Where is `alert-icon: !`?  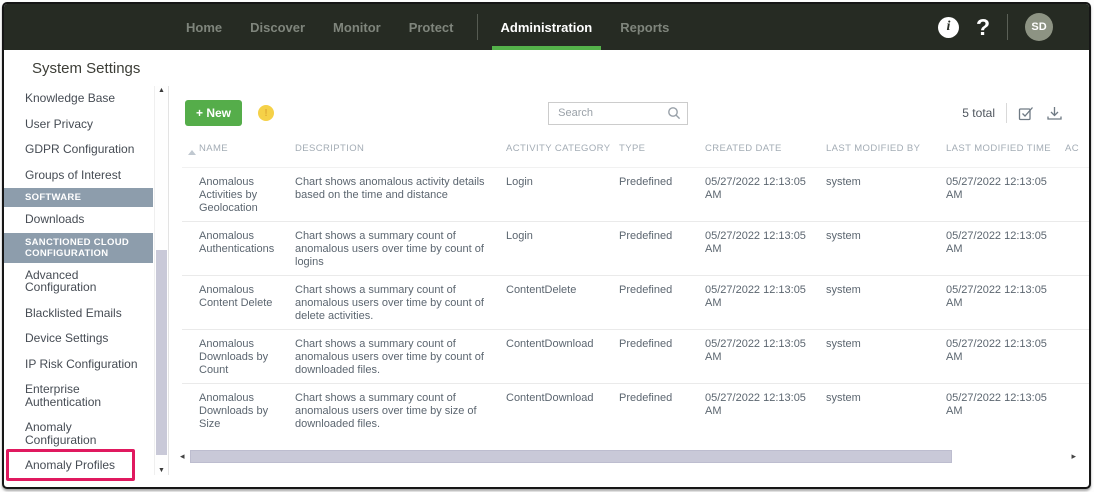 alert-icon: ! is located at coordinates (266, 113).